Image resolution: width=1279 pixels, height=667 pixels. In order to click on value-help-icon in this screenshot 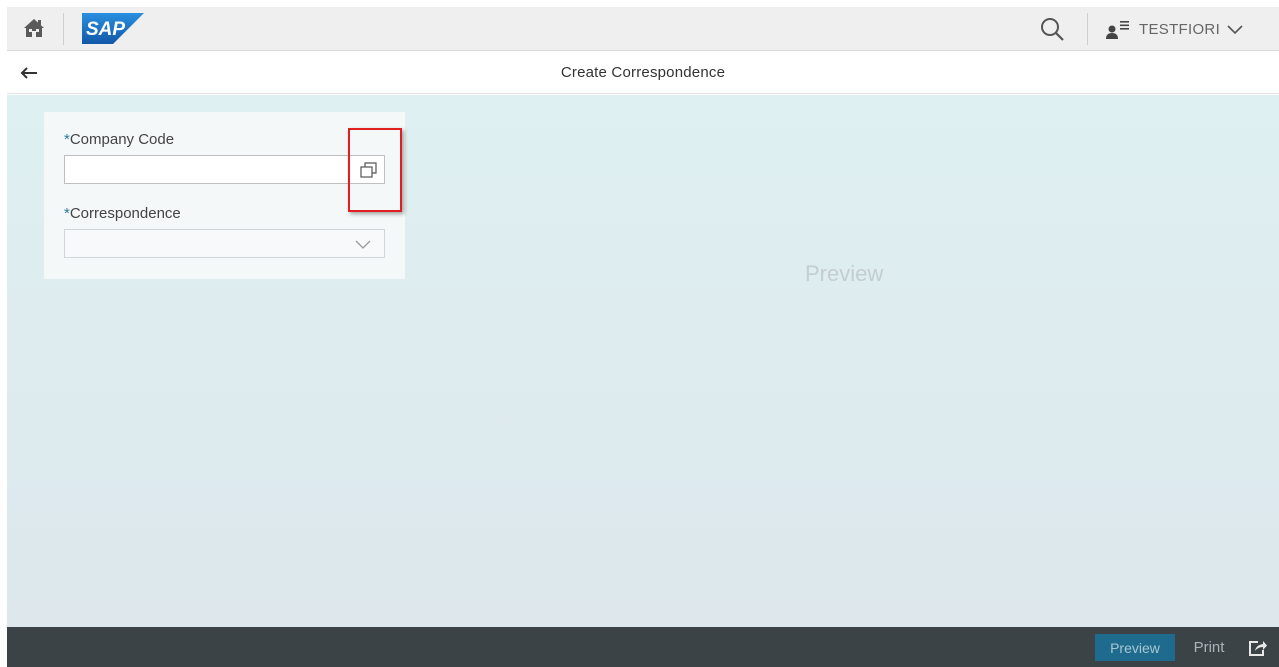, I will do `click(368, 170)`.